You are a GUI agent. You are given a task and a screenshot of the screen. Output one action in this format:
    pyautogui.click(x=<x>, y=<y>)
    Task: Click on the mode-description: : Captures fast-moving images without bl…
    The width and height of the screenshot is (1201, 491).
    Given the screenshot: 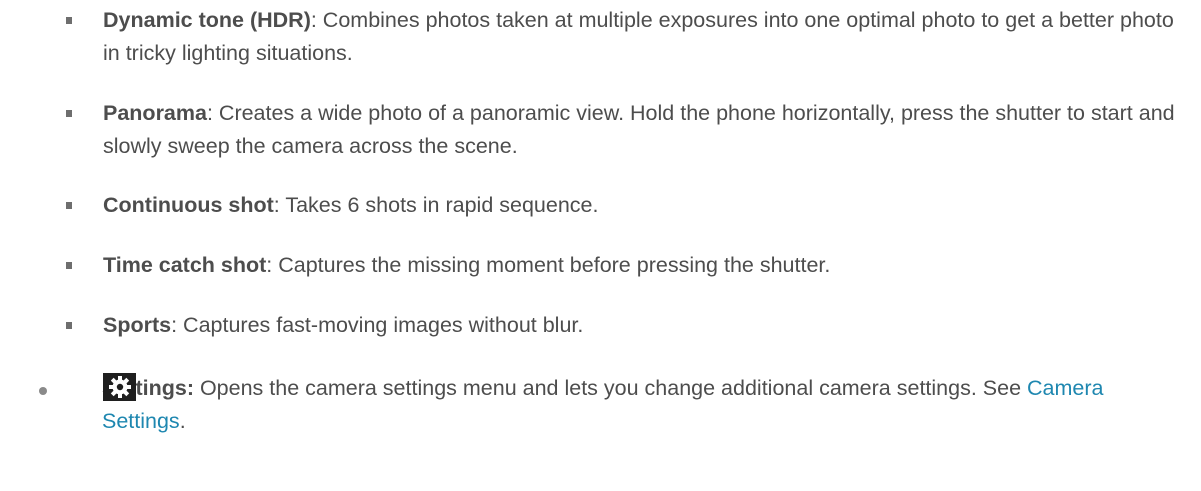 What is the action you would take?
    pyautogui.click(x=377, y=325)
    